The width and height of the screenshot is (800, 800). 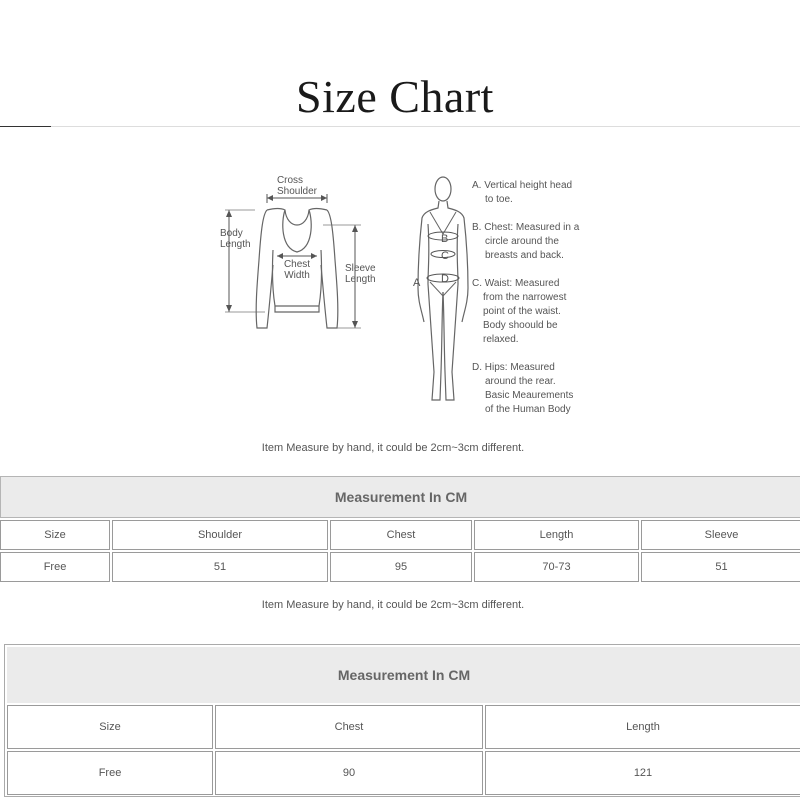 What do you see at coordinates (360, 279) in the screenshot?
I see `sleeve-length-label-2: Length` at bounding box center [360, 279].